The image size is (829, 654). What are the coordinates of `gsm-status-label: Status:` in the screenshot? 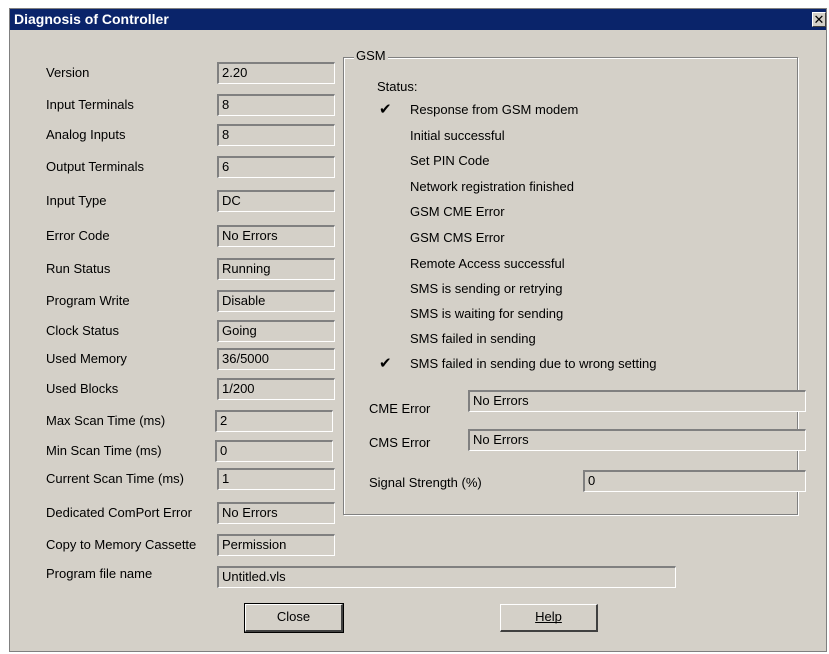 It's located at (397, 86).